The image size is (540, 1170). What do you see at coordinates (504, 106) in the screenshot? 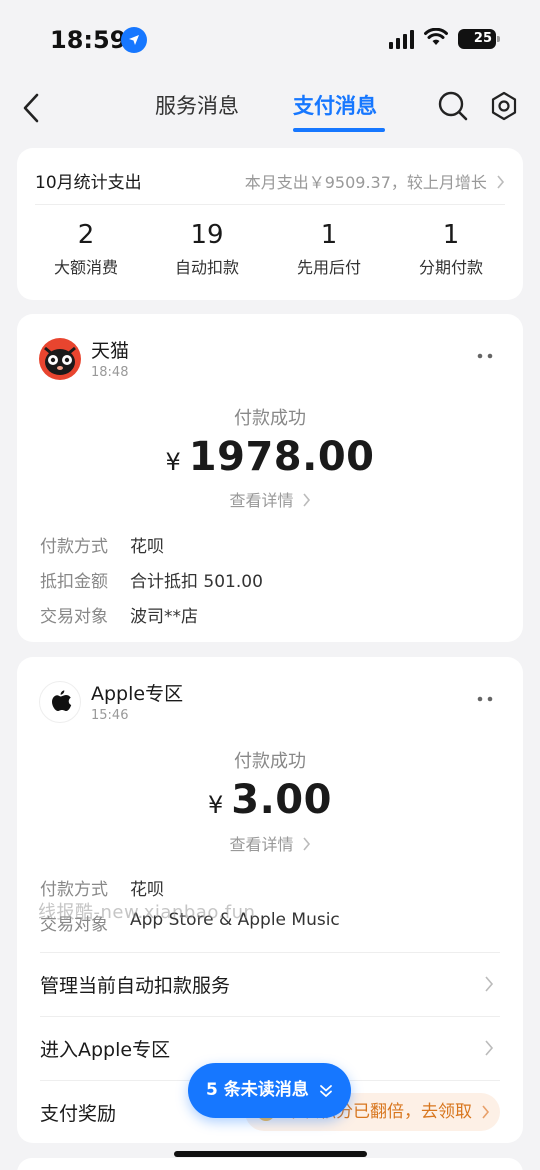
I see `gear-icon` at bounding box center [504, 106].